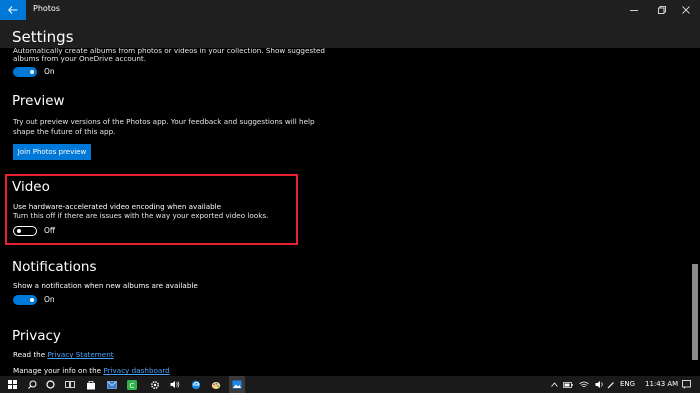 The width and height of the screenshot is (700, 393). I want to click on search-icon, so click(31, 384).